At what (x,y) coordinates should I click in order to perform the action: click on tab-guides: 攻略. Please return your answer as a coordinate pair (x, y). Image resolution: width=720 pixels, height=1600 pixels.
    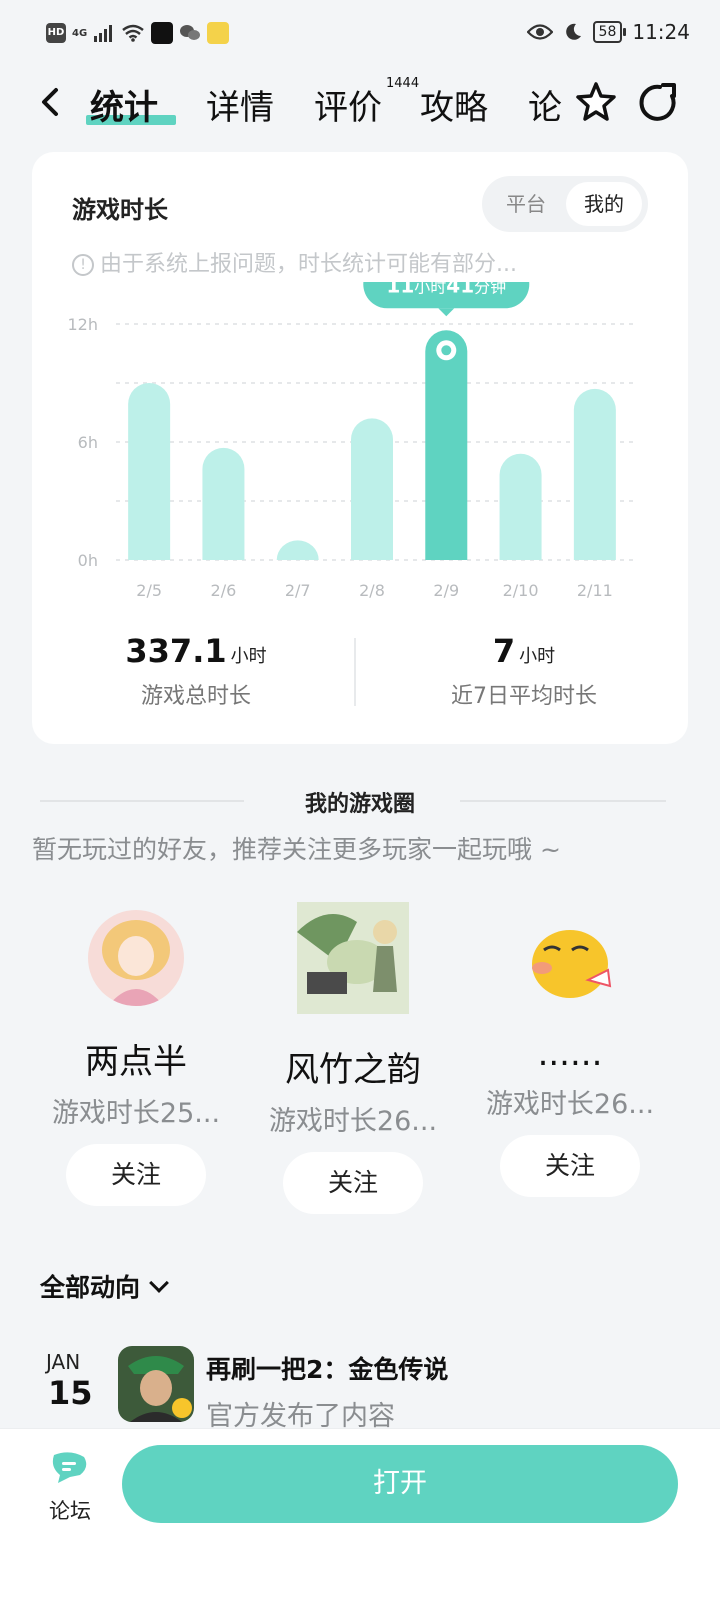
    Looking at the image, I should click on (454, 104).